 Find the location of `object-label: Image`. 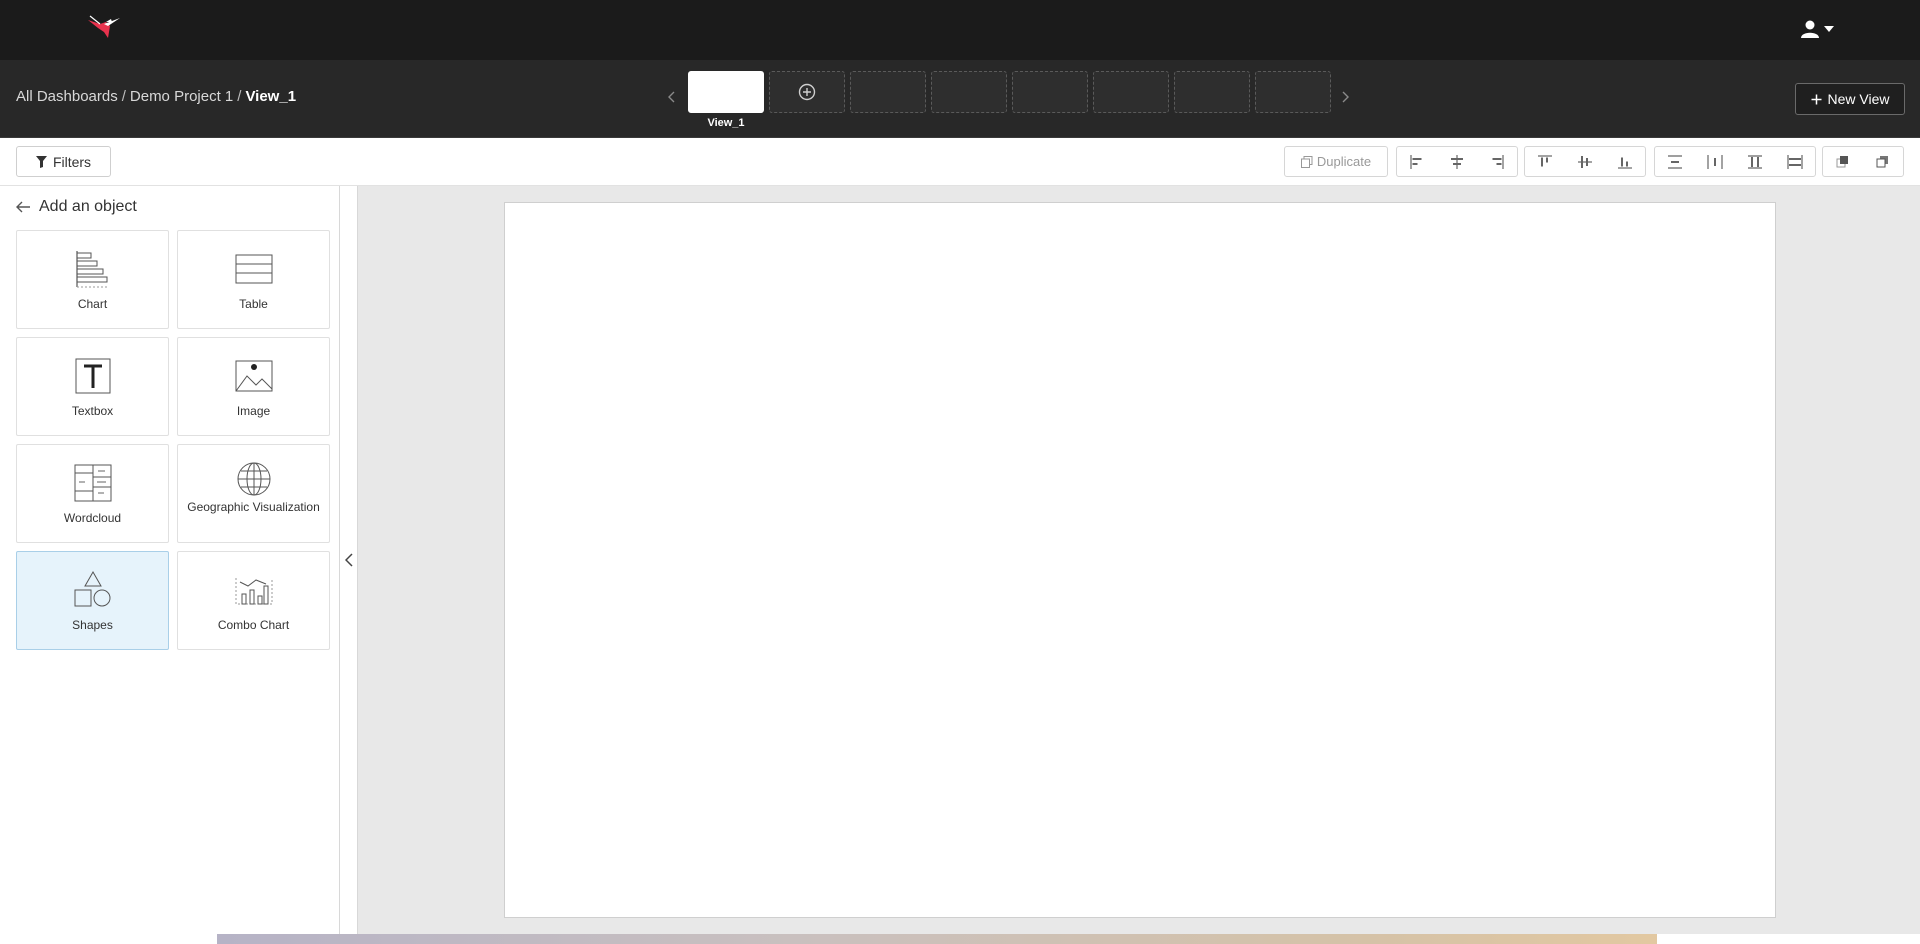

object-label: Image is located at coordinates (253, 411).